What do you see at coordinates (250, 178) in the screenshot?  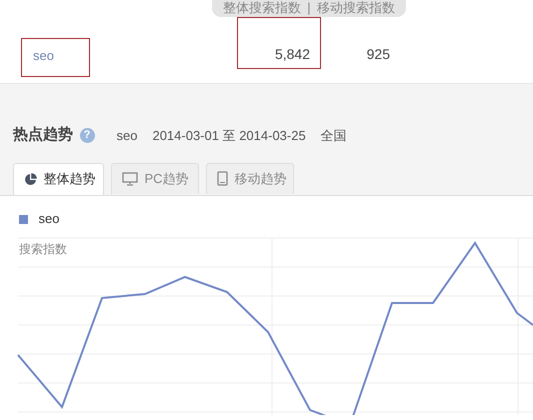 I see `trend-tab: 移动趋势` at bounding box center [250, 178].